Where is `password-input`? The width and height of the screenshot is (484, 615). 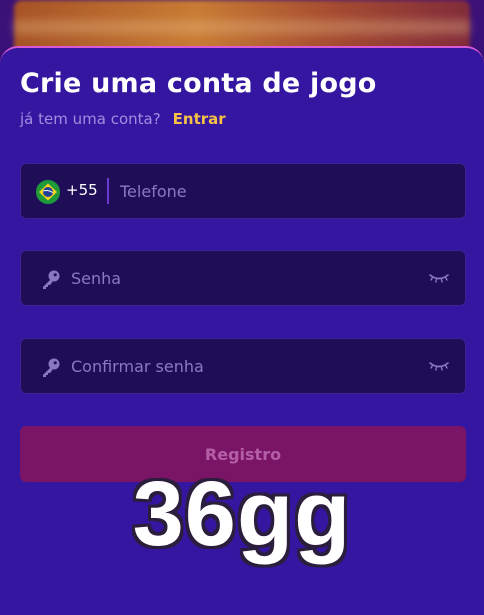 password-input is located at coordinates (241, 278).